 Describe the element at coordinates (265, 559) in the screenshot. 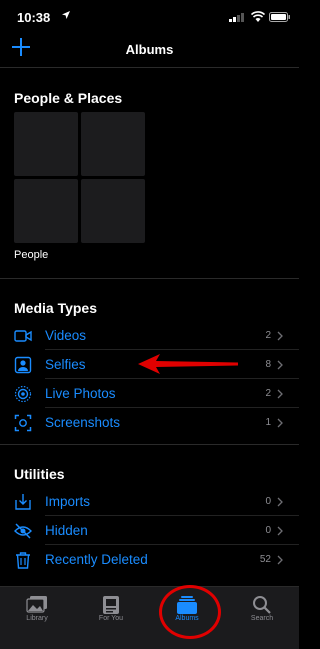

I see `album-count: 52` at that location.